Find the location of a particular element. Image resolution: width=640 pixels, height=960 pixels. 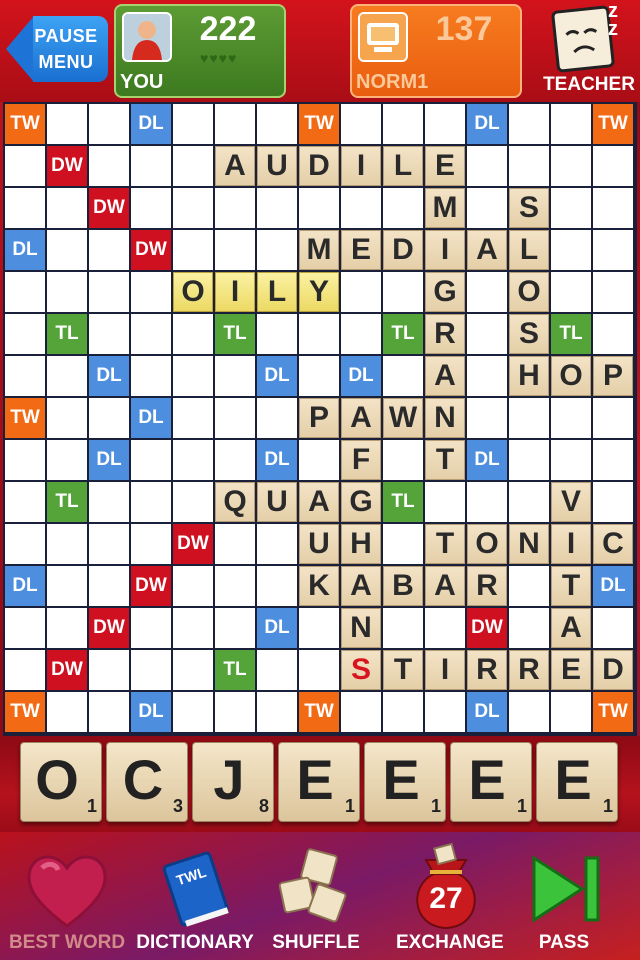

board-tile: E is located at coordinates (361, 250).